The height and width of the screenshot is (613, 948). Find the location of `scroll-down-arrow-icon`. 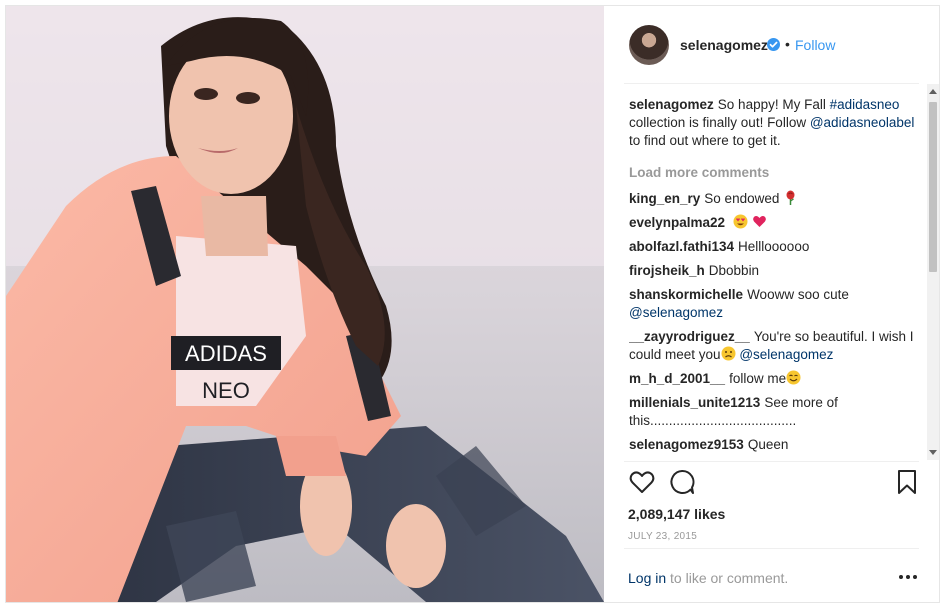

scroll-down-arrow-icon is located at coordinates (933, 452).